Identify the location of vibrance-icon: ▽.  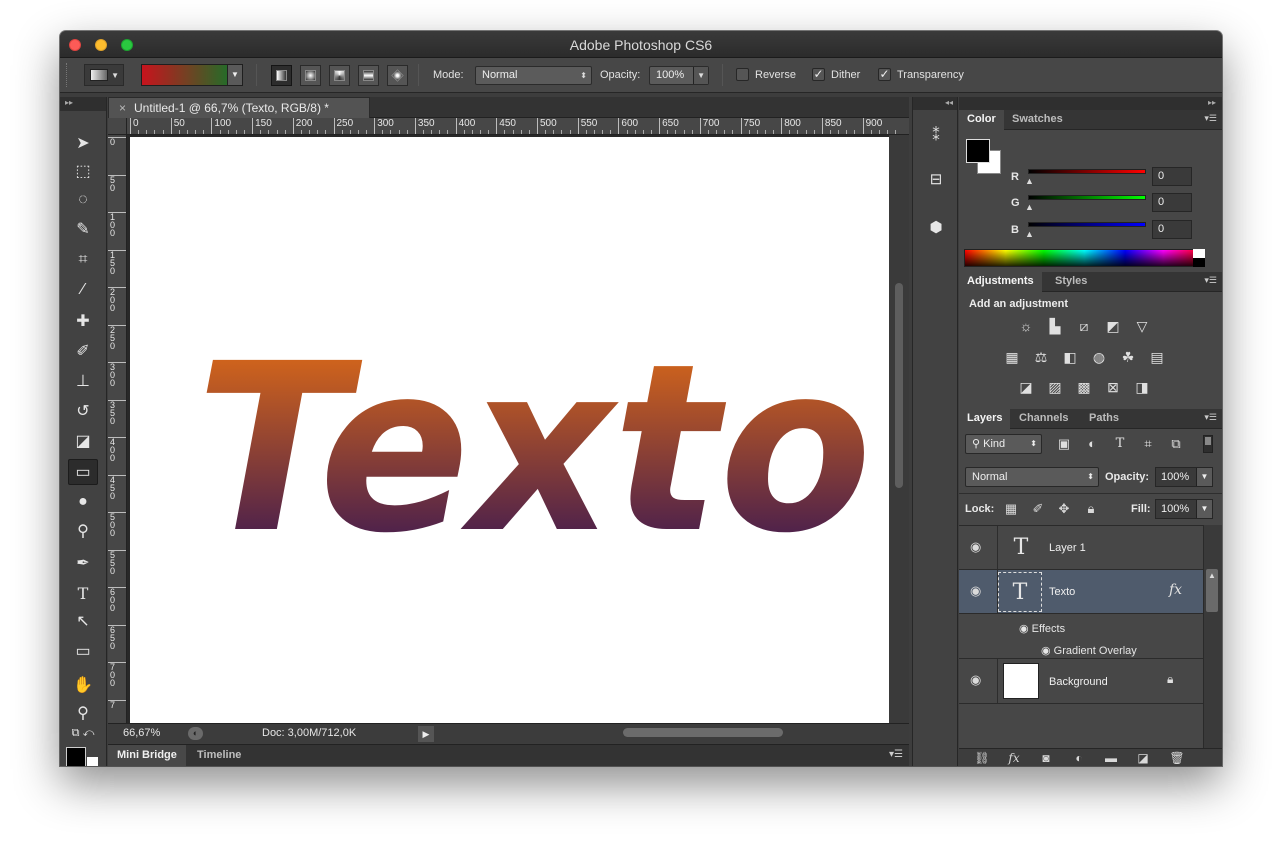
(1142, 326).